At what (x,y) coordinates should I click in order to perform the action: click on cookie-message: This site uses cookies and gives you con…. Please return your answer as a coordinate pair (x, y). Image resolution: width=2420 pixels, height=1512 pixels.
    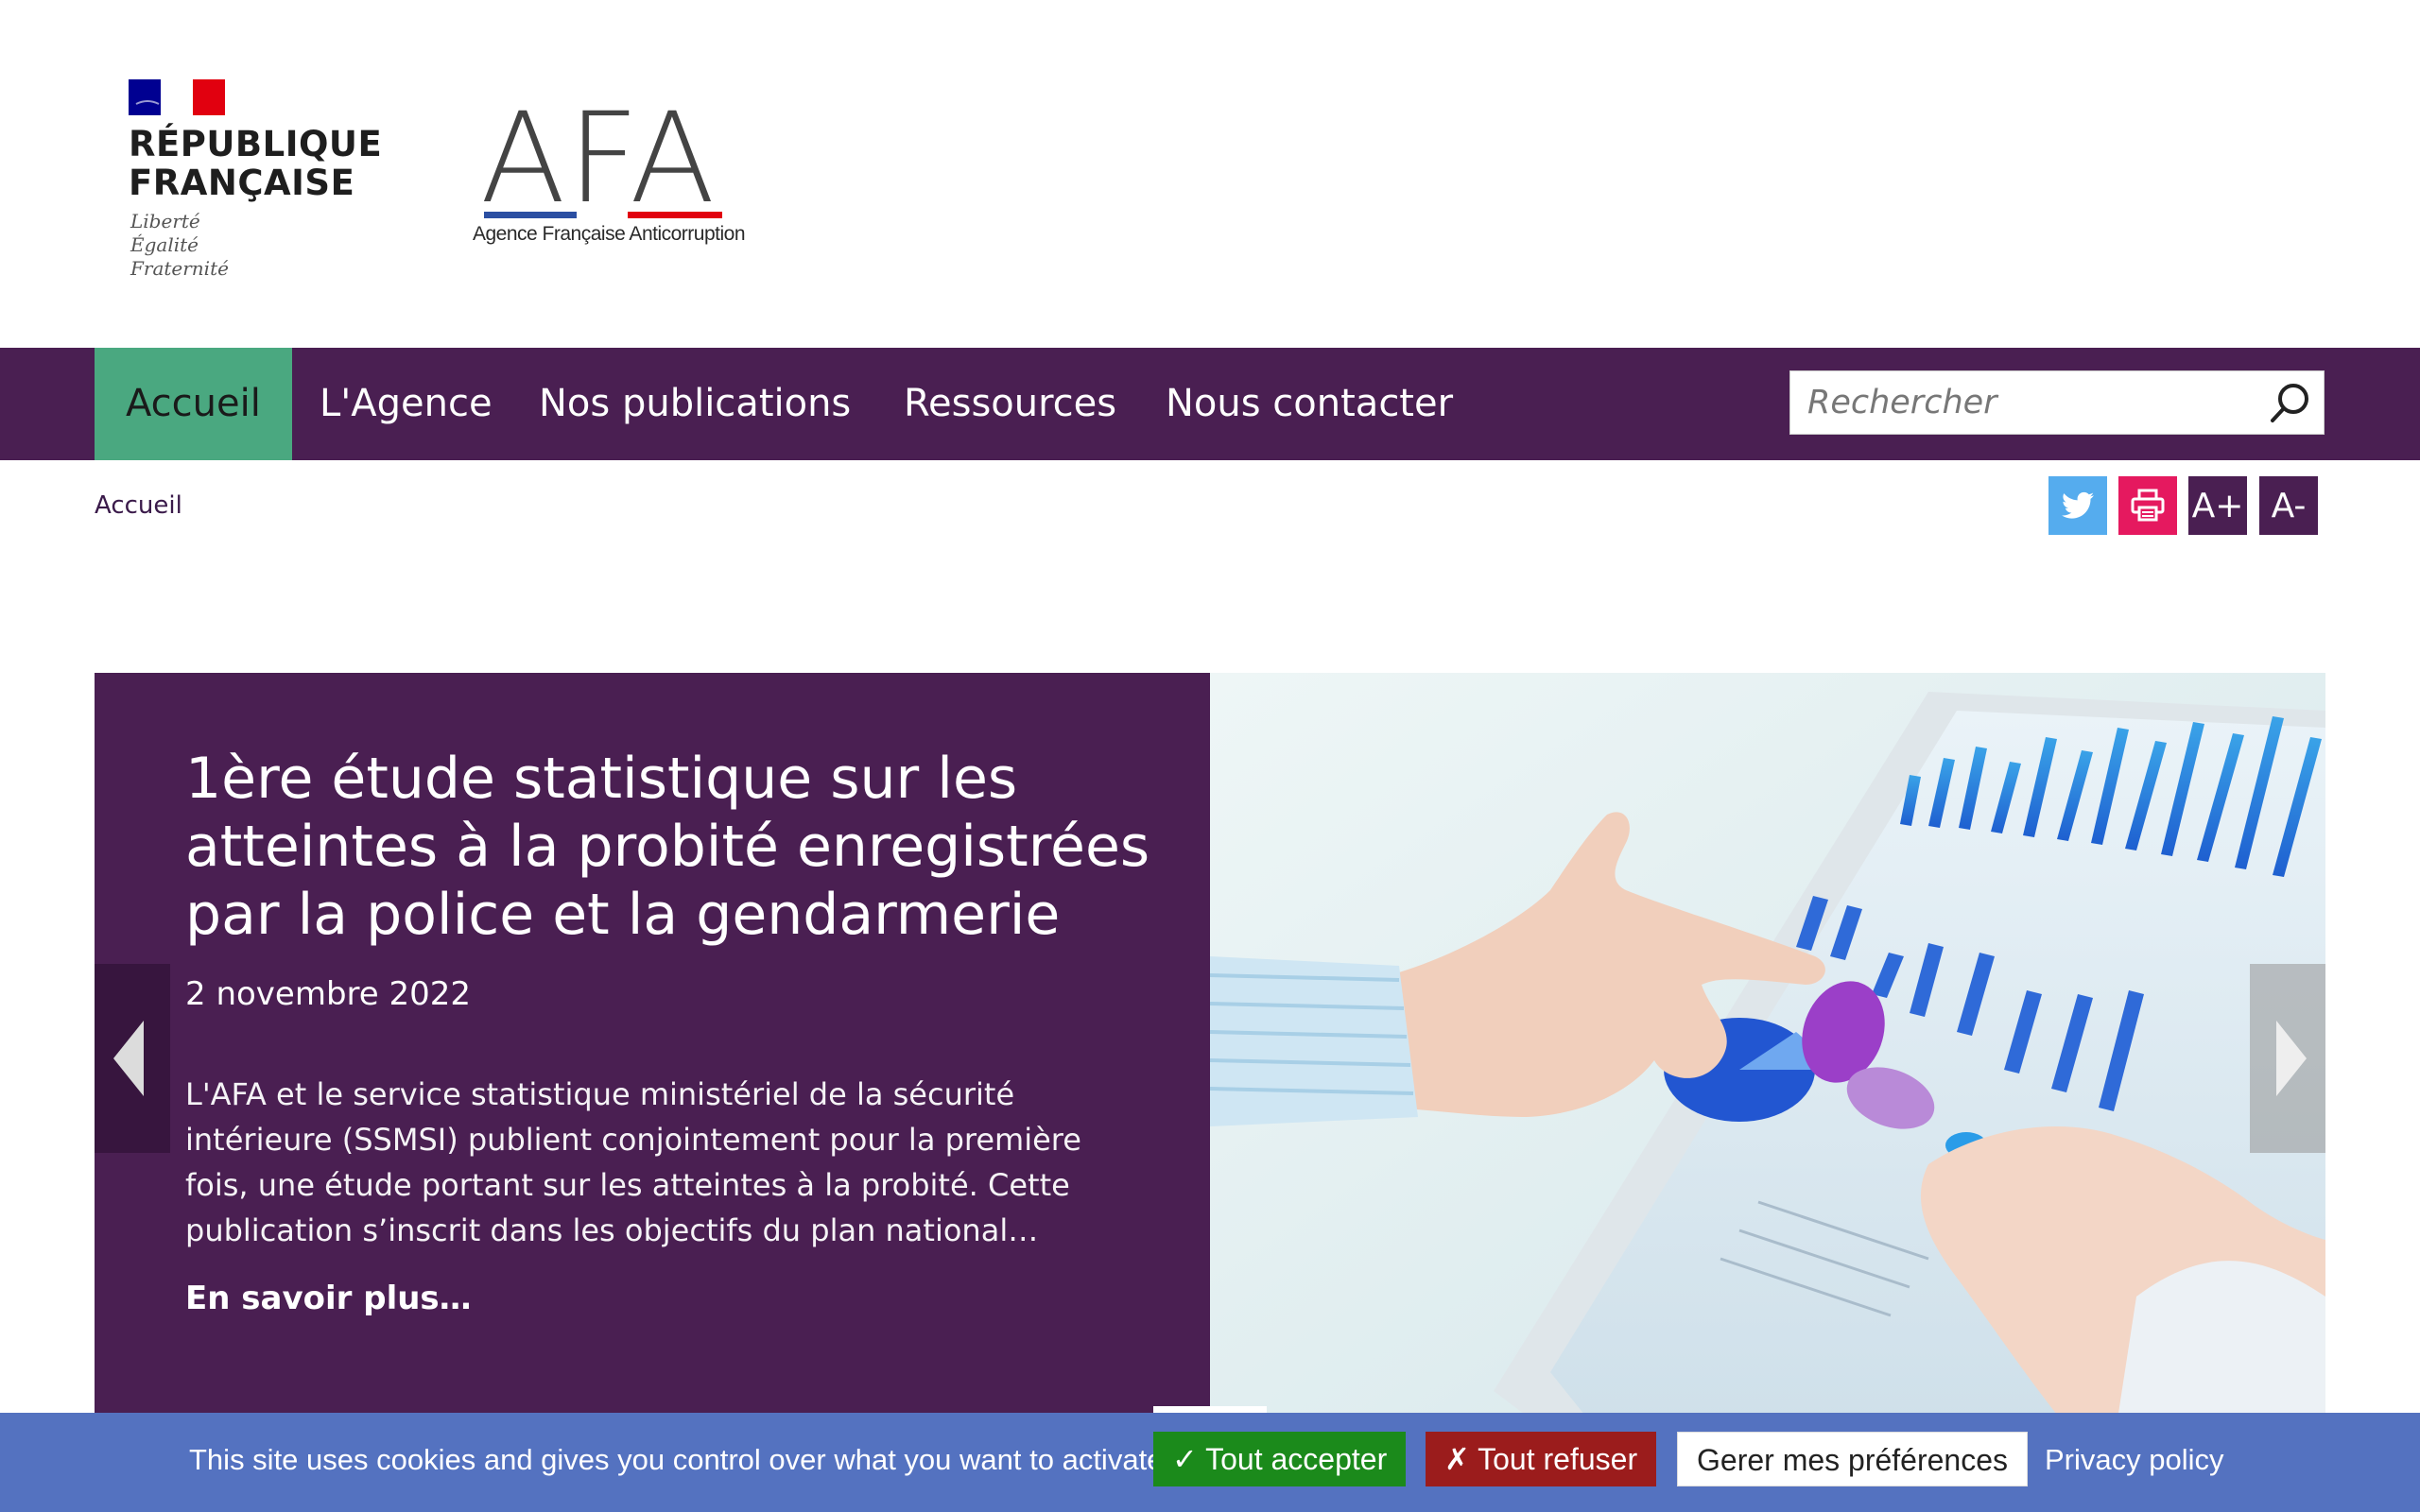
    Looking at the image, I should click on (676, 1459).